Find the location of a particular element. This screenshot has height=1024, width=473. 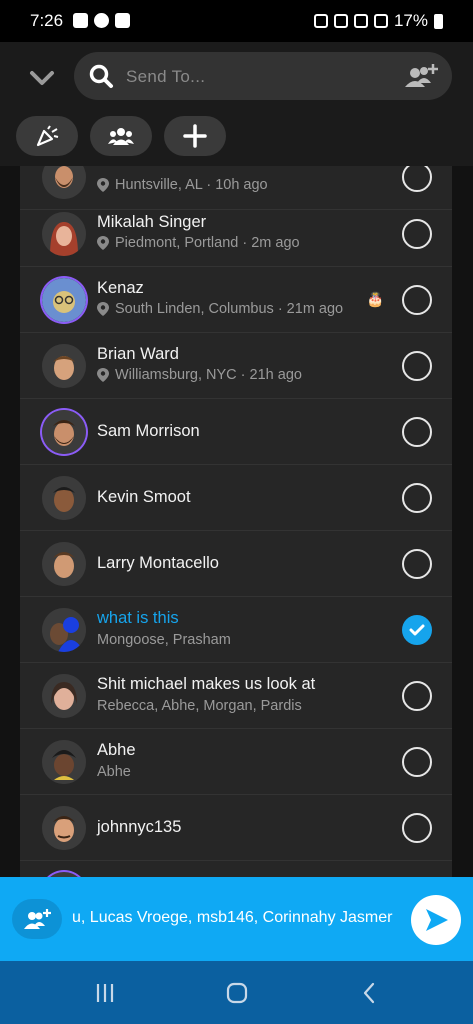

groups-filter-button is located at coordinates (121, 136).